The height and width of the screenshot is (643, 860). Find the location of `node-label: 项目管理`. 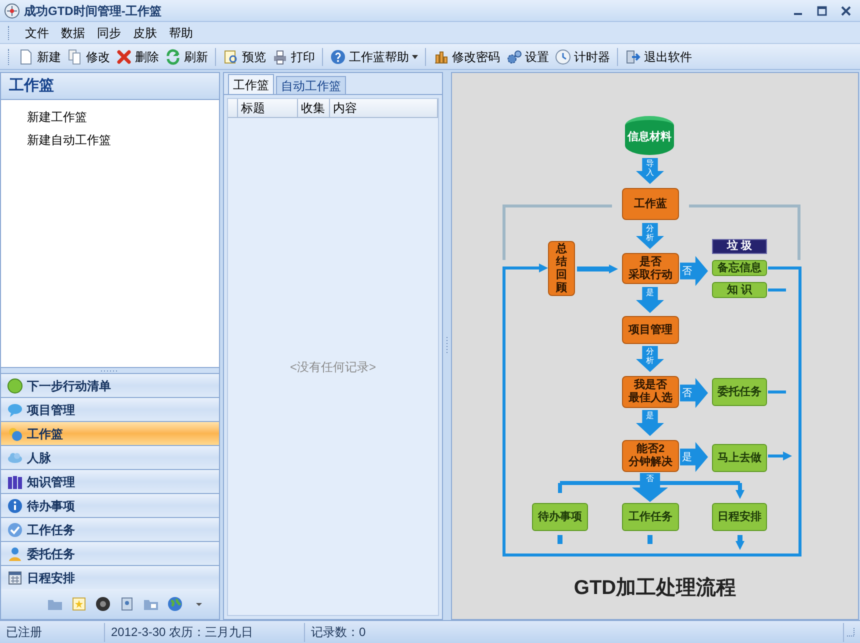

node-label: 项目管理 is located at coordinates (650, 330).